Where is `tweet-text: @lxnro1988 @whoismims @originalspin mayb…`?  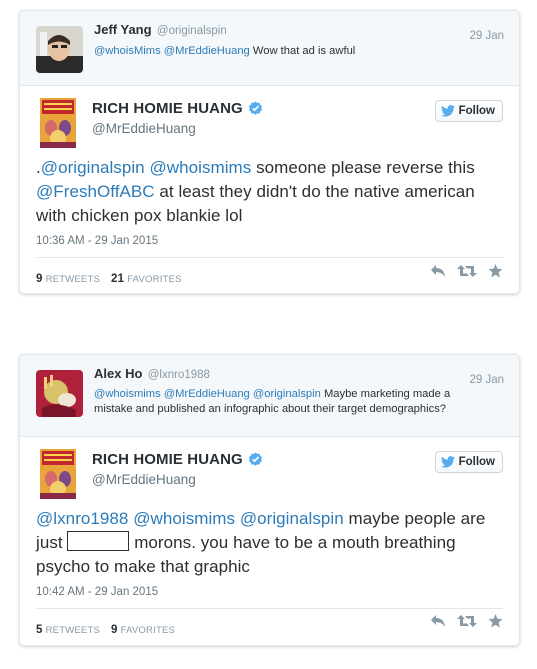
tweet-text: @lxnro1988 @whoismims @originalspin mayb… is located at coordinates (269, 543).